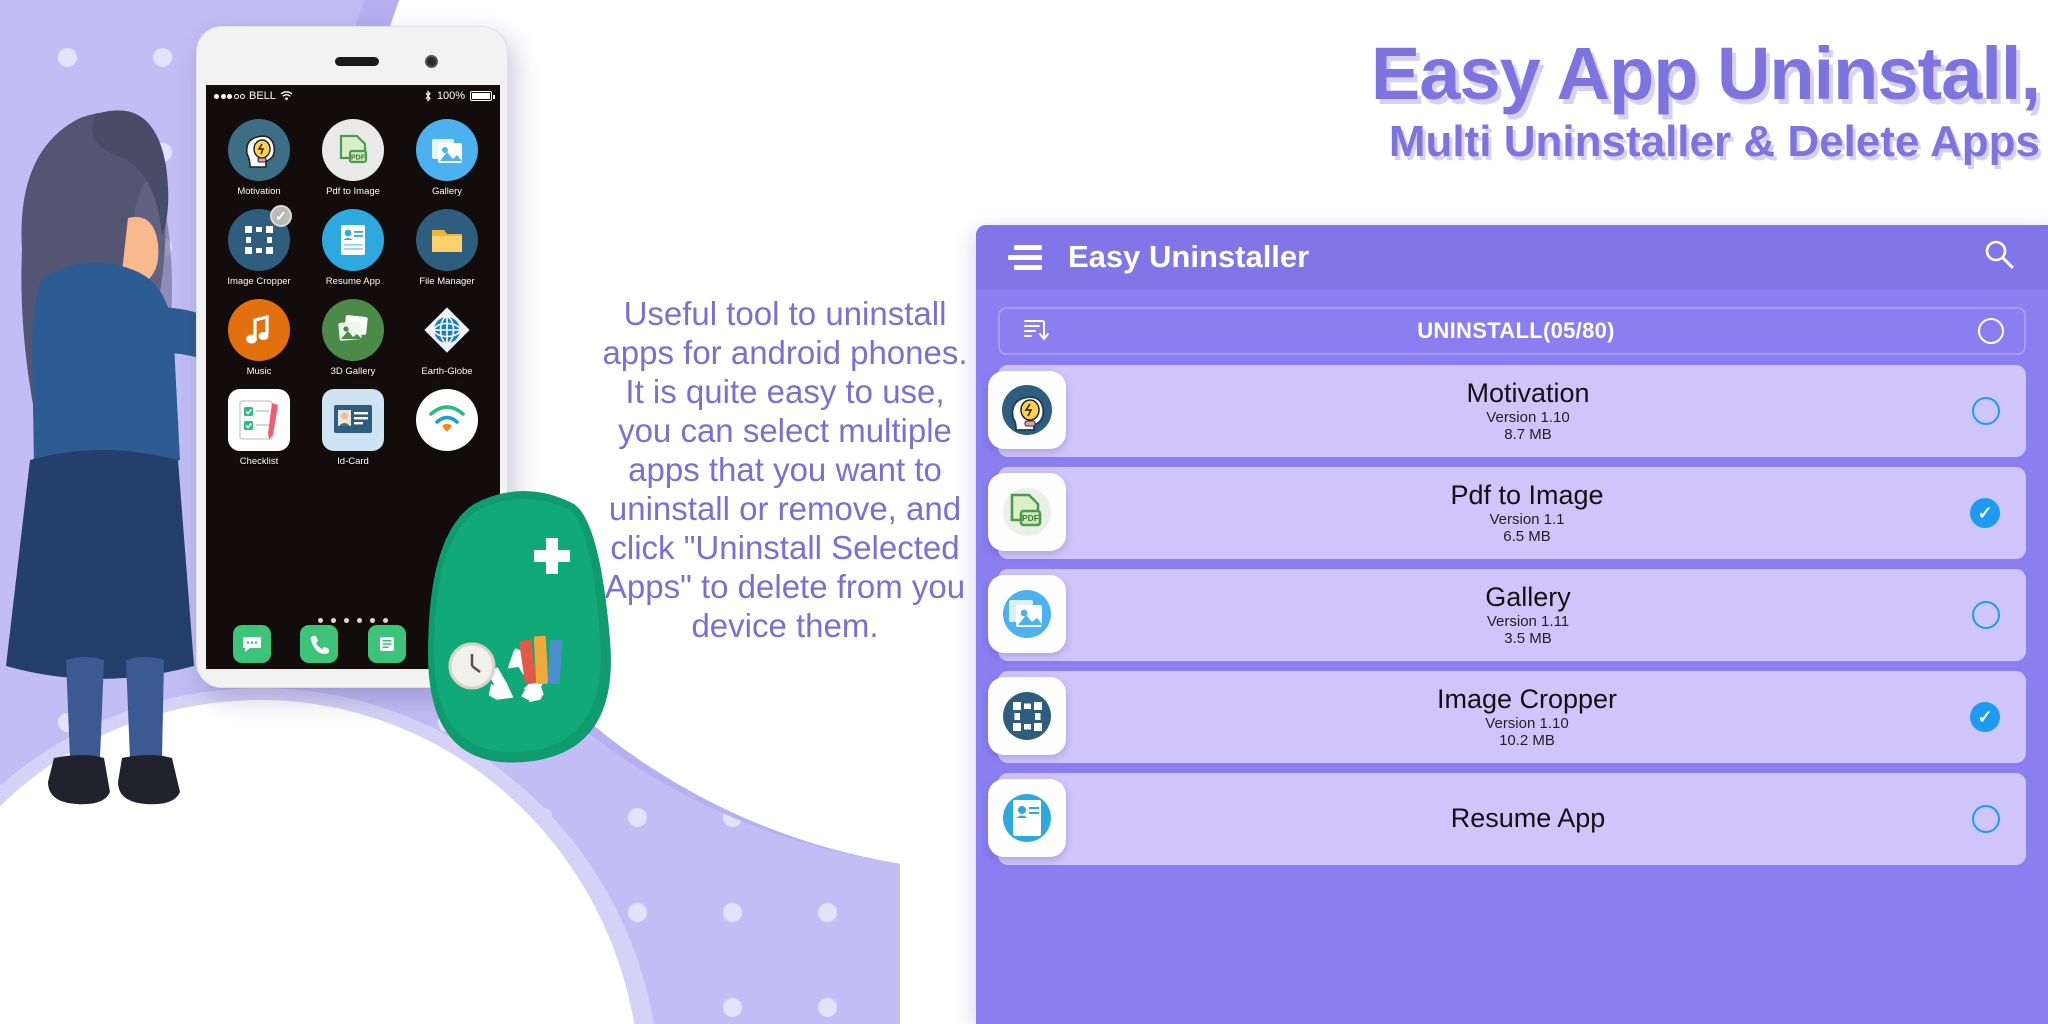  Describe the element at coordinates (1527, 741) in the screenshot. I see `app-size: 10.2 MB` at that location.